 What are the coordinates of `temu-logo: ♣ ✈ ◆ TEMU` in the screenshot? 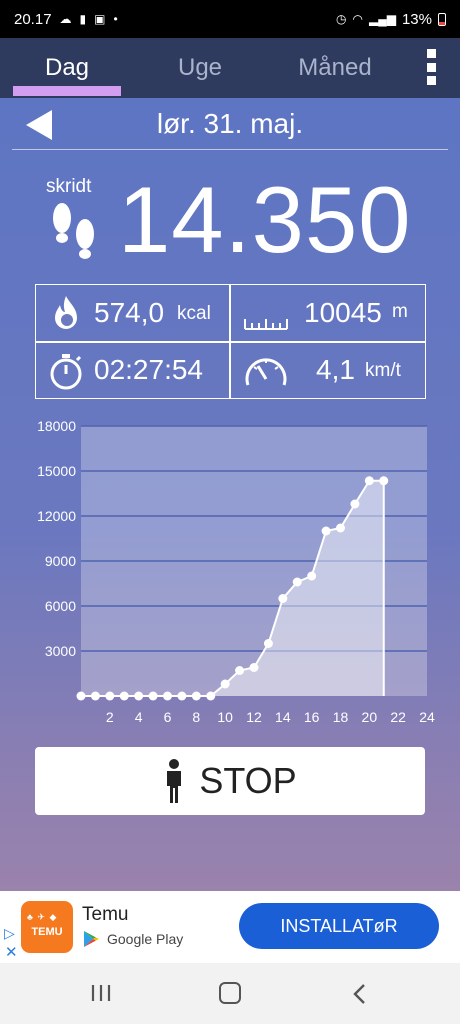 It's located at (47, 927).